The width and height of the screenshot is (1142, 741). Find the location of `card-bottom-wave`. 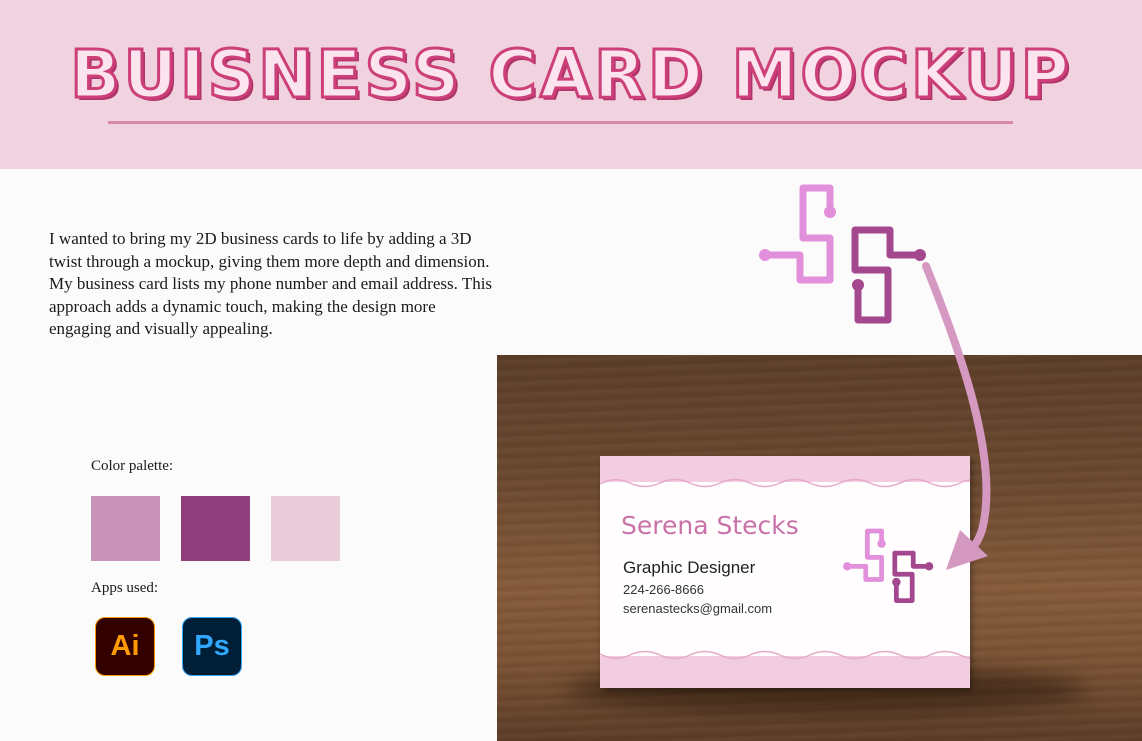

card-bottom-wave is located at coordinates (785, 655).